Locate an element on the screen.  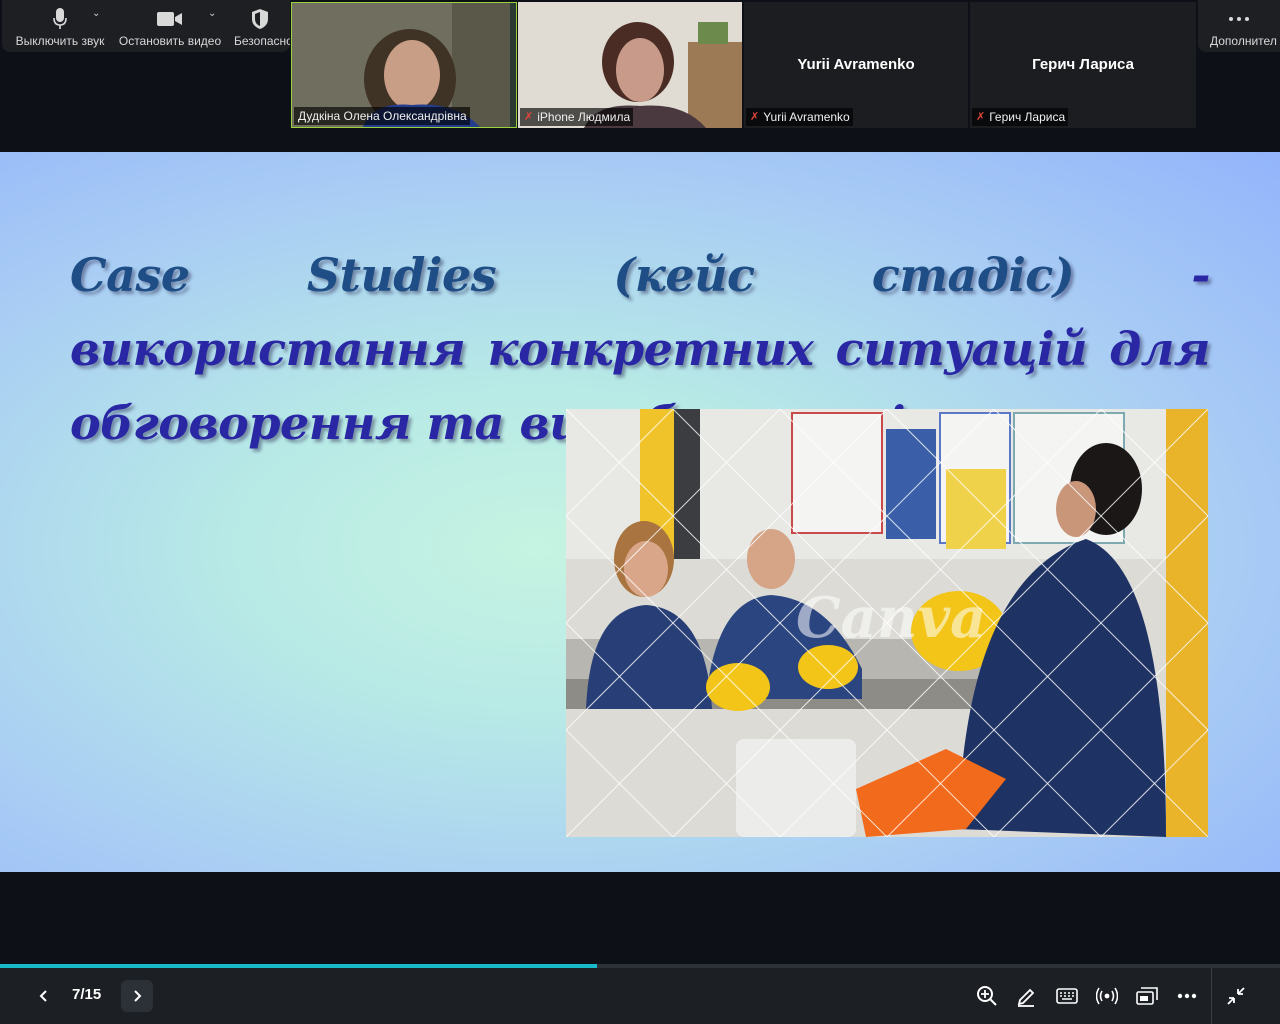
mute-label: Выключить звук is located at coordinates (60, 41).